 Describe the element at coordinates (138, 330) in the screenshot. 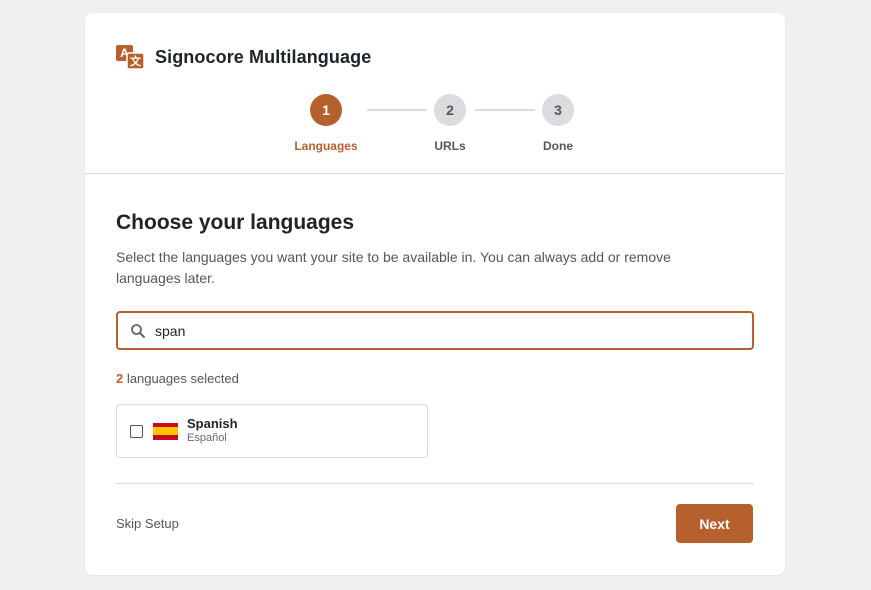

I see `search-icon` at that location.